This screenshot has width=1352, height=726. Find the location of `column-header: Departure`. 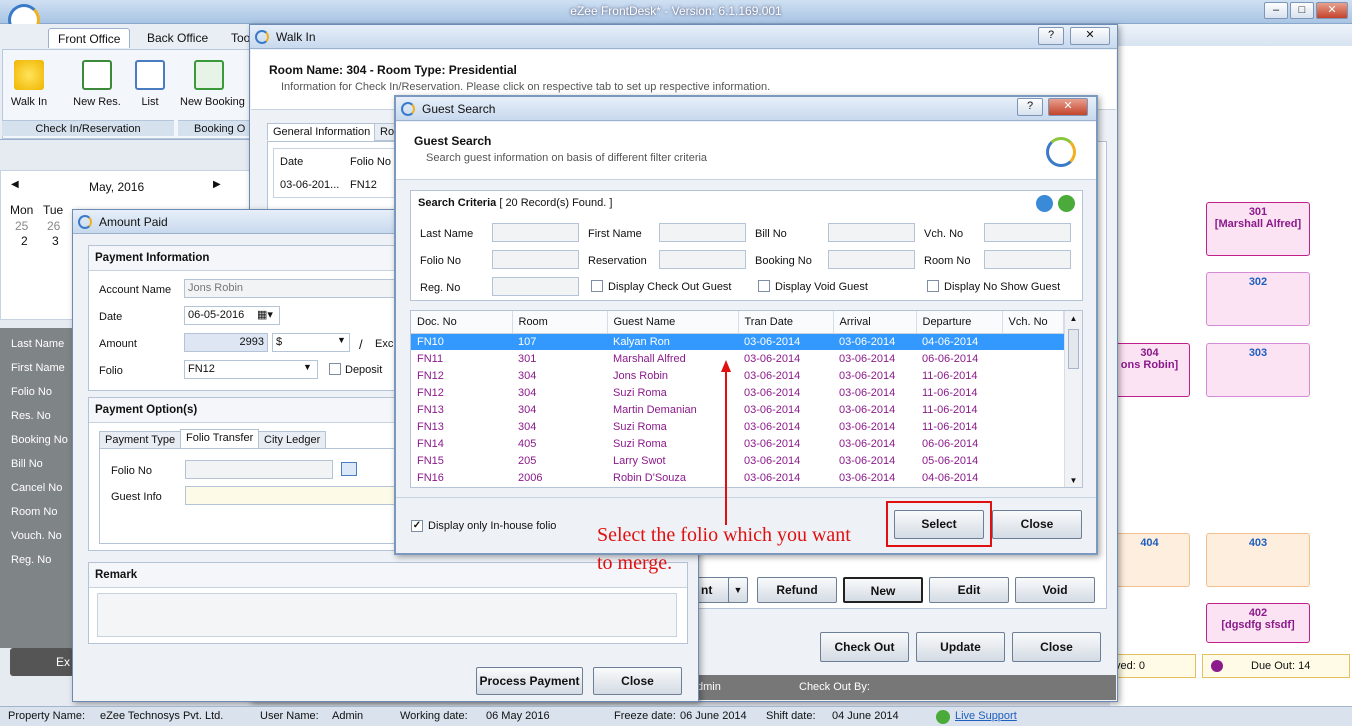

column-header: Departure is located at coordinates (959, 322).